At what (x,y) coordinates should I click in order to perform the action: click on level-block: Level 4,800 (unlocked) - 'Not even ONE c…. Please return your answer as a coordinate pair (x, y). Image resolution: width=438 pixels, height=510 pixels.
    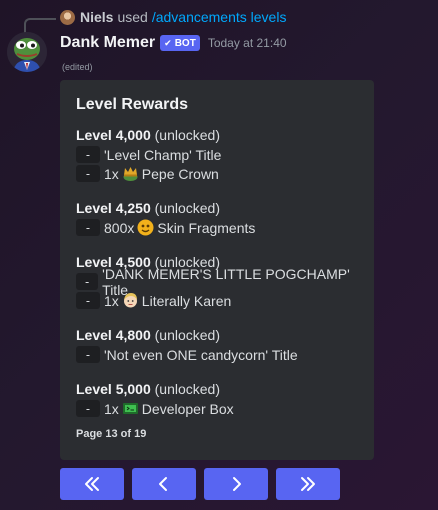
    Looking at the image, I should click on (217, 345).